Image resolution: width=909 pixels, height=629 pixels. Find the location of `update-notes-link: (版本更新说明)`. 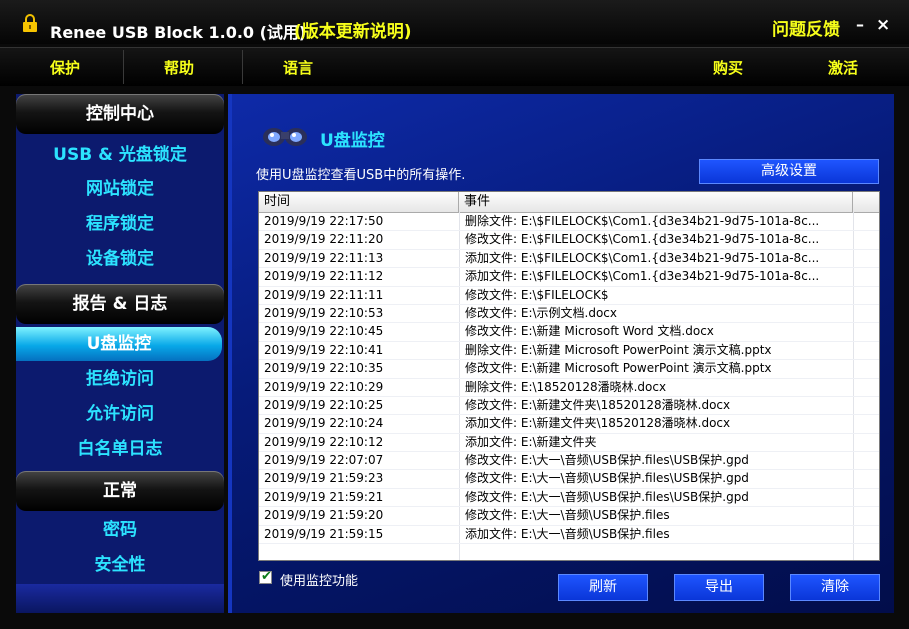

update-notes-link: (版本更新说明) is located at coordinates (353, 29).